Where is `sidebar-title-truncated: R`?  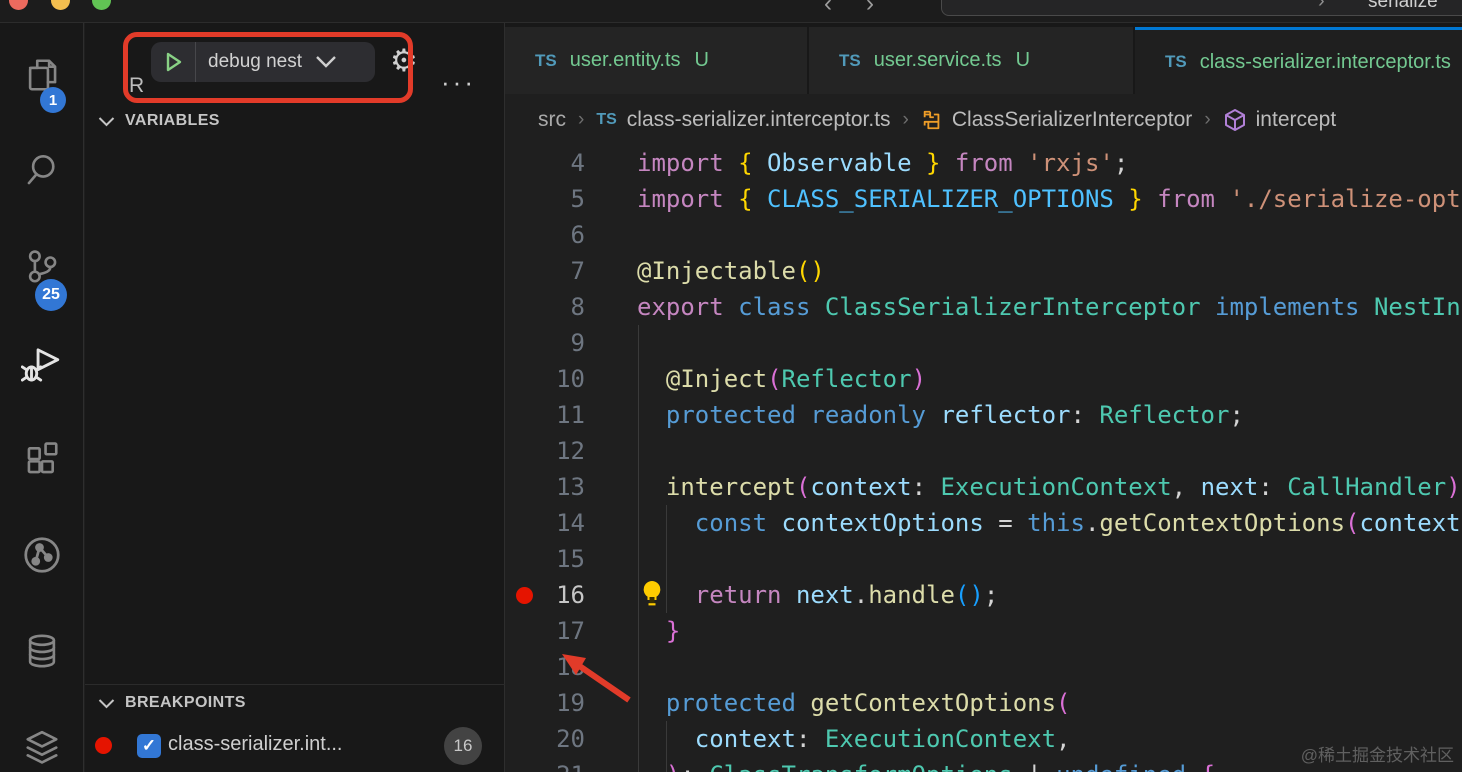 sidebar-title-truncated: R is located at coordinates (137, 85).